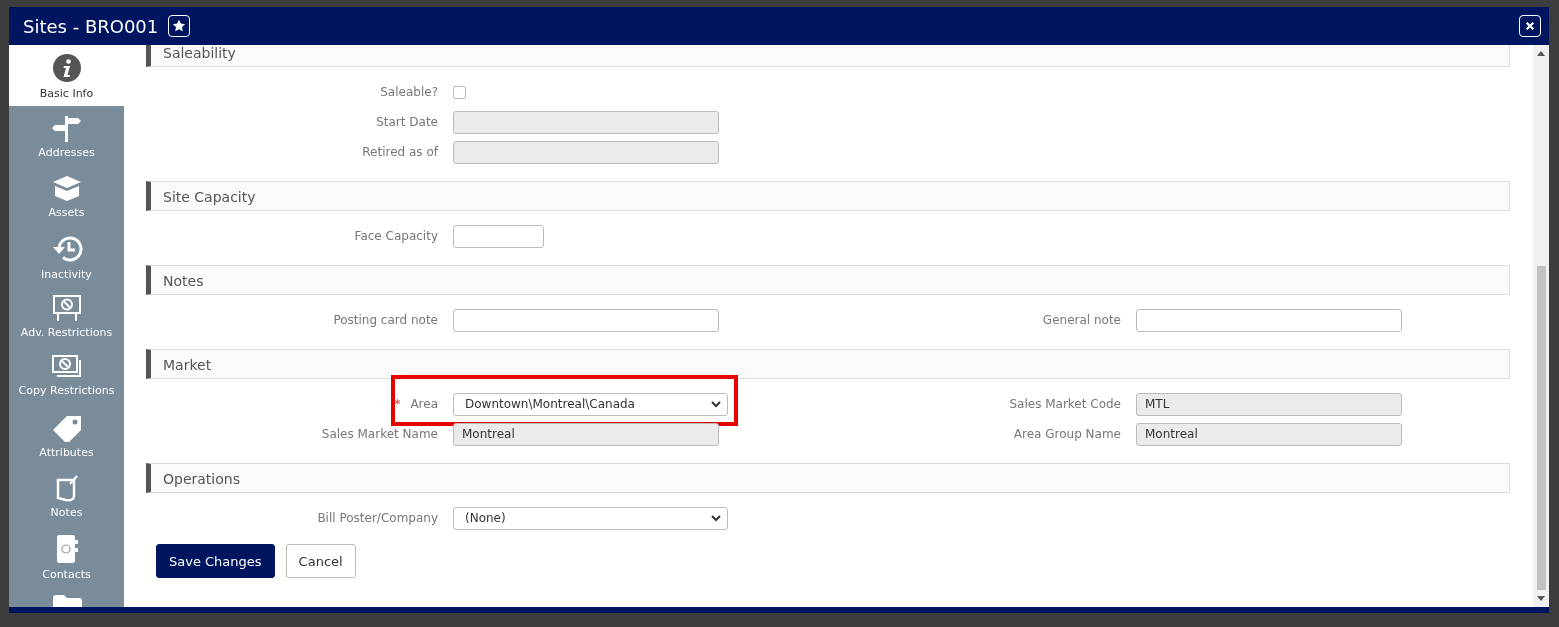 This screenshot has height=627, width=1559. Describe the element at coordinates (828, 364) in the screenshot. I see `section-header: Market` at that location.